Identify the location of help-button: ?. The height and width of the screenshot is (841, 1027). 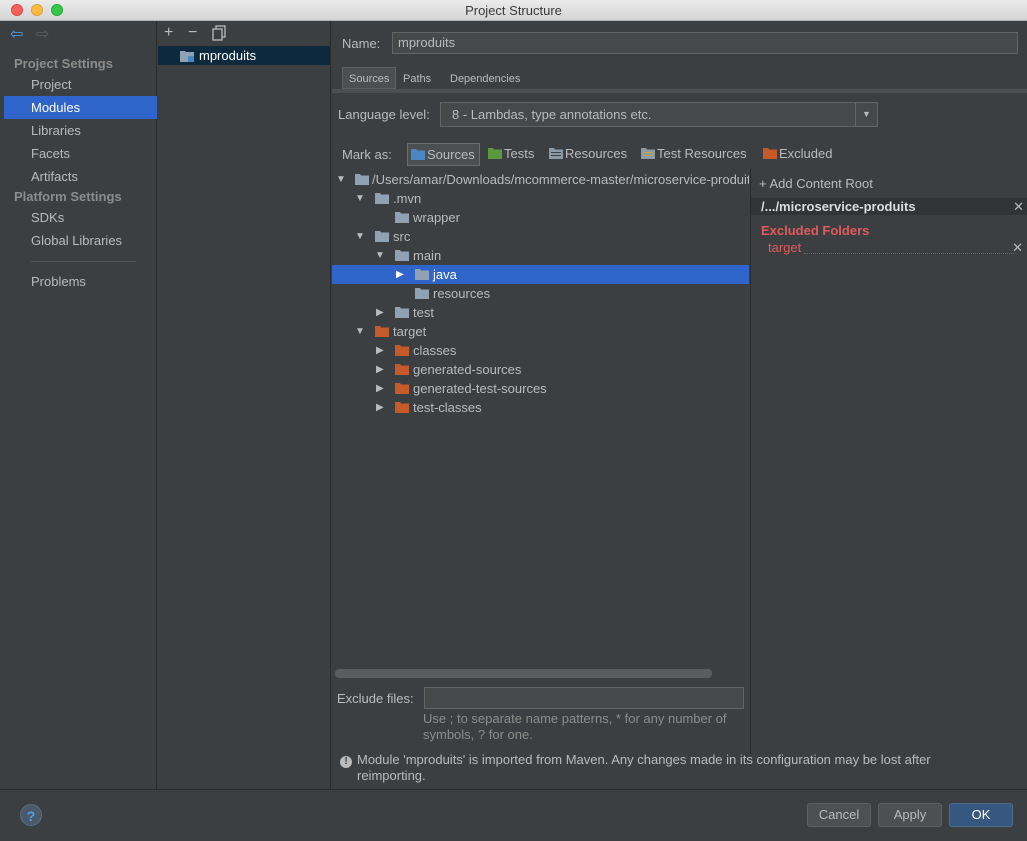
(31, 815).